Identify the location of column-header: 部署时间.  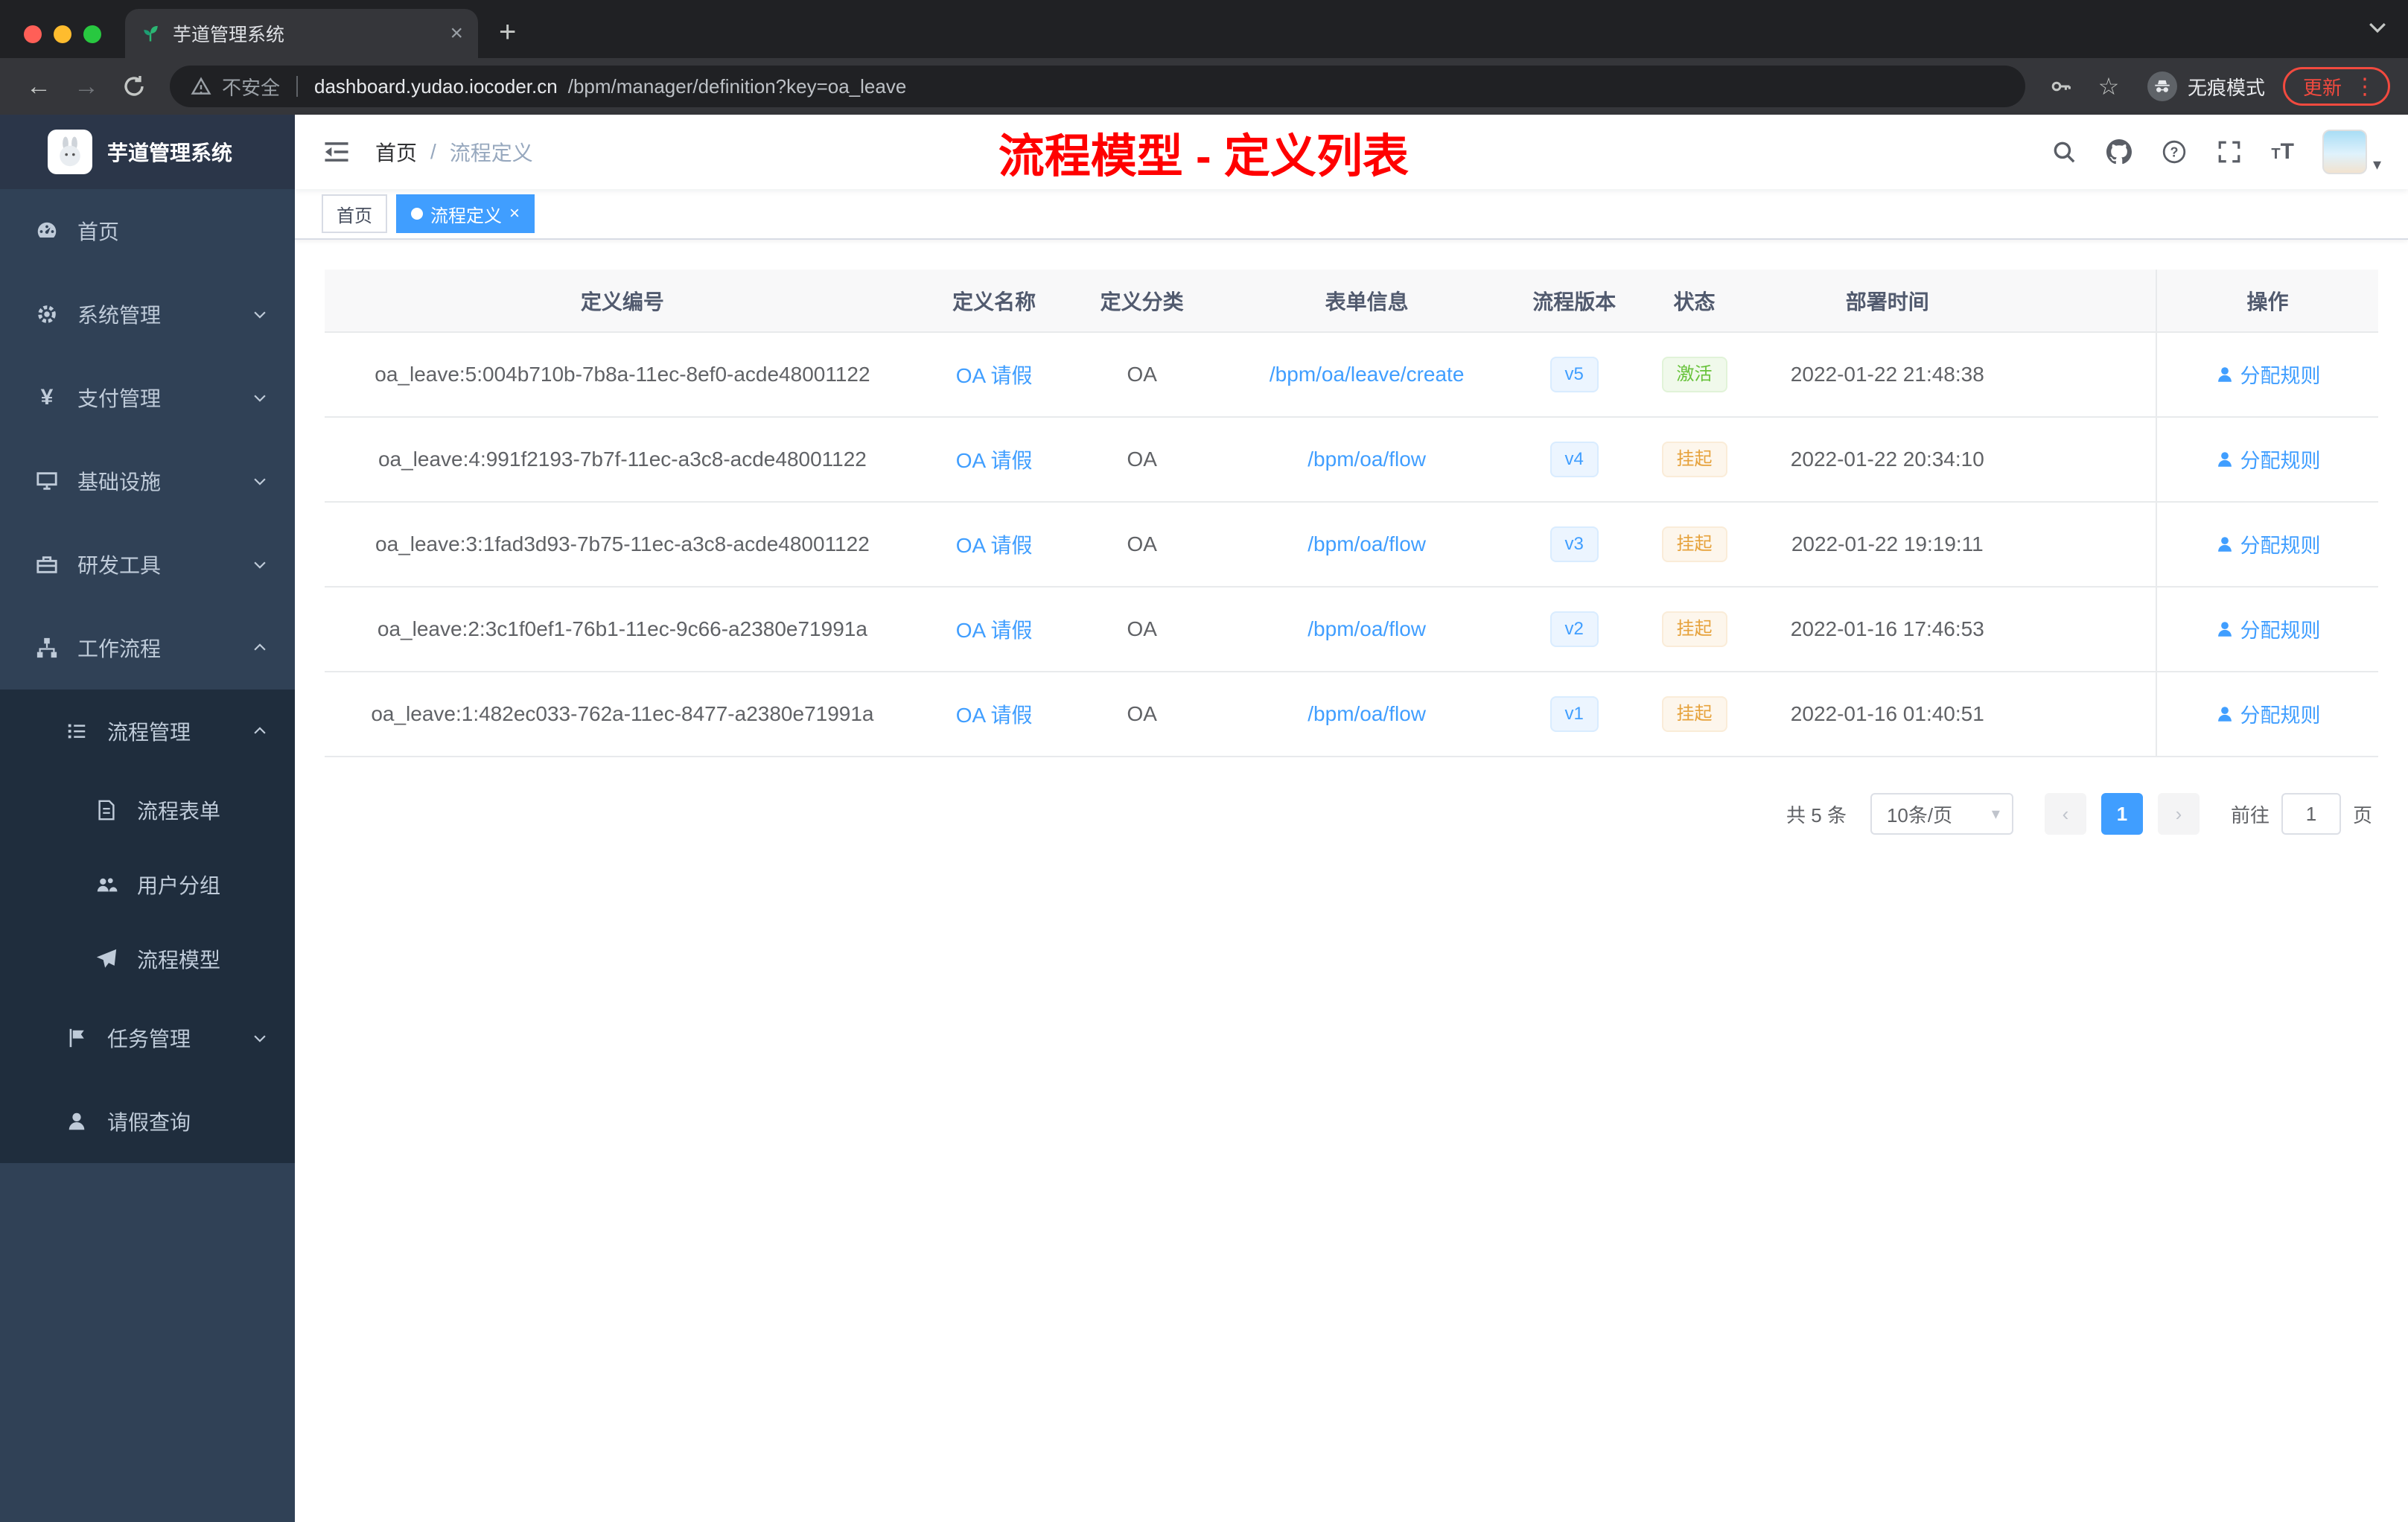
(1887, 301).